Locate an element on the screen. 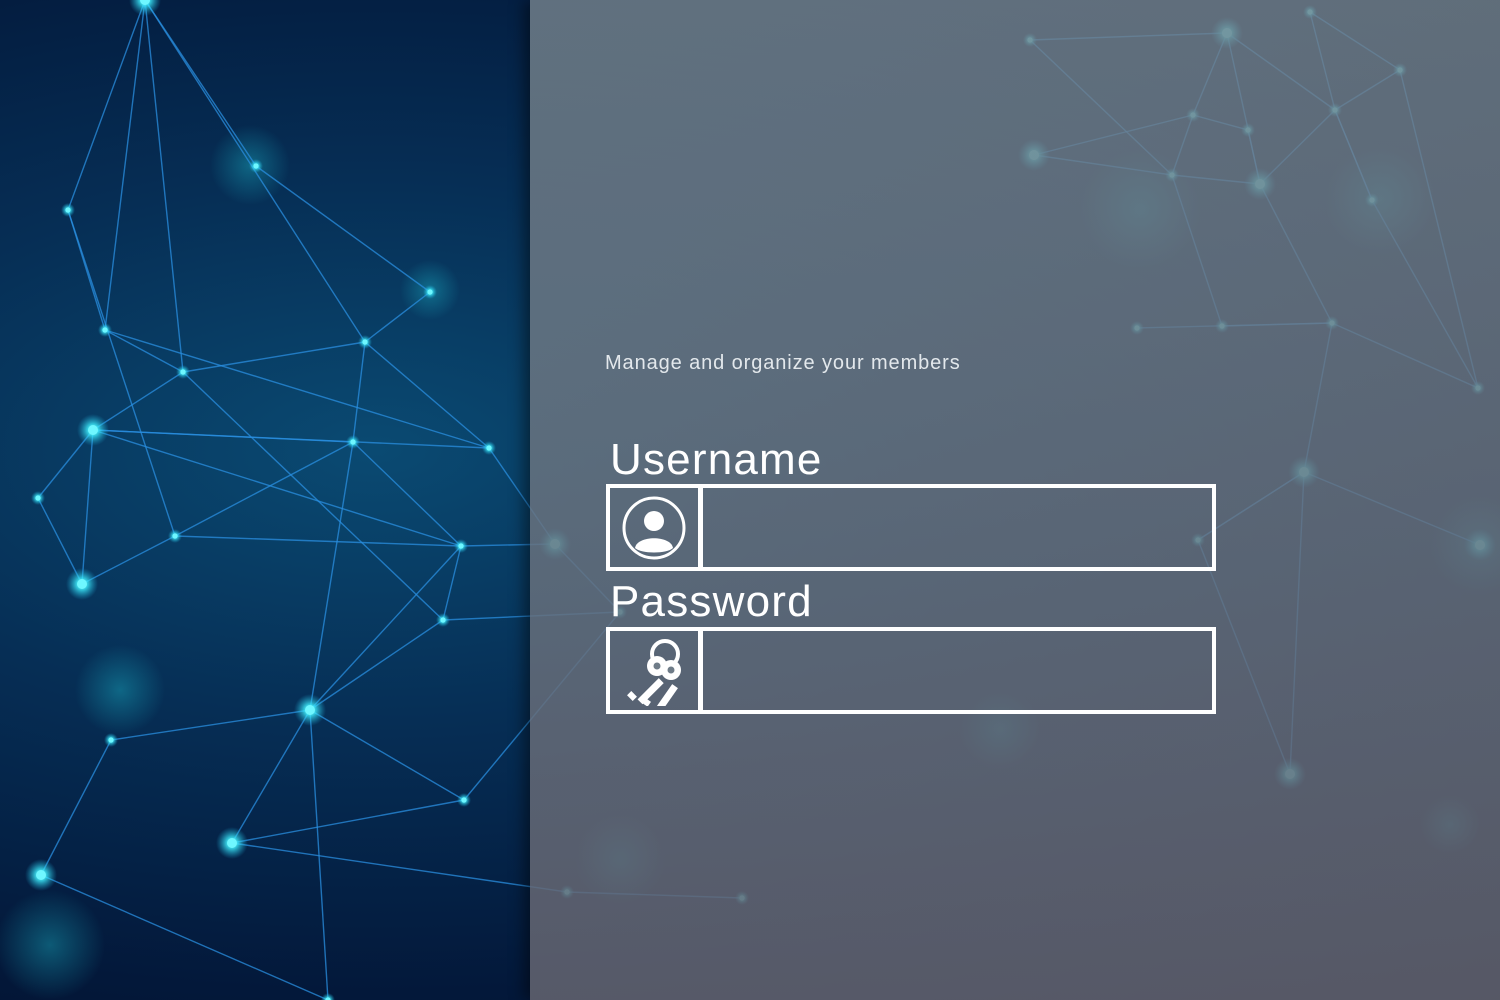  password-field is located at coordinates (911, 670).